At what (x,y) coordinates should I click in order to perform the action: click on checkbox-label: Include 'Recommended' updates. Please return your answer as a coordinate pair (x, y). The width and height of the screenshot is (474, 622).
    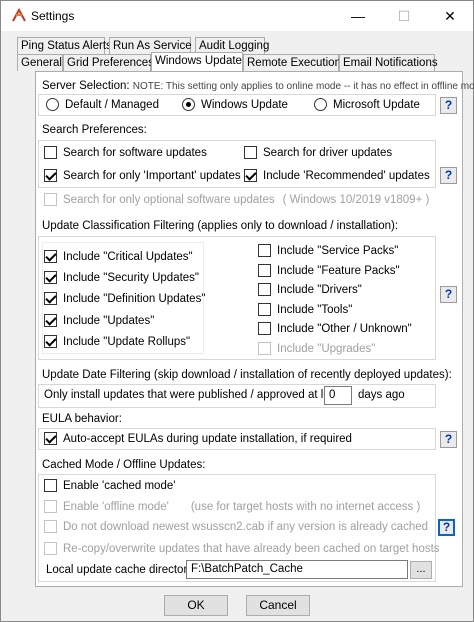
    Looking at the image, I should click on (346, 175).